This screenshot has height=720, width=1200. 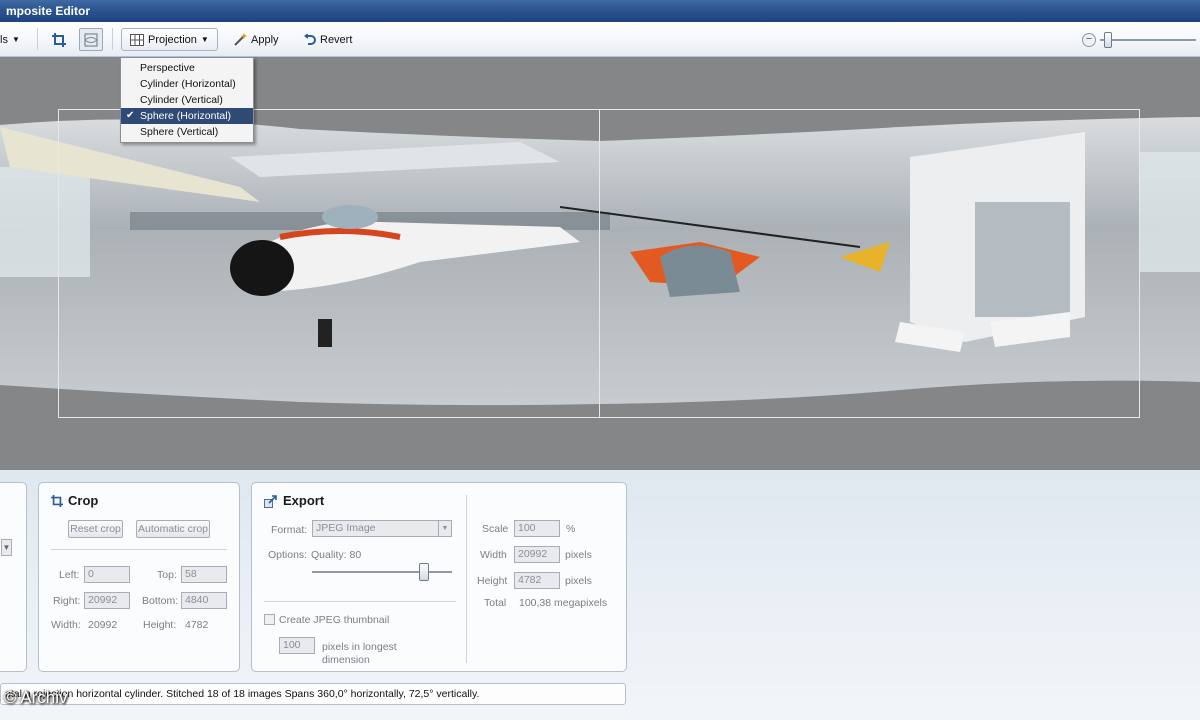 I want to click on format-value: JPEG Image, so click(x=346, y=528).